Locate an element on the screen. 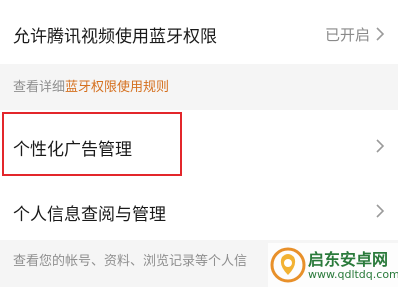  bluetooth-description: 查看详细蓝牙权限使用规则 is located at coordinates (91, 85).